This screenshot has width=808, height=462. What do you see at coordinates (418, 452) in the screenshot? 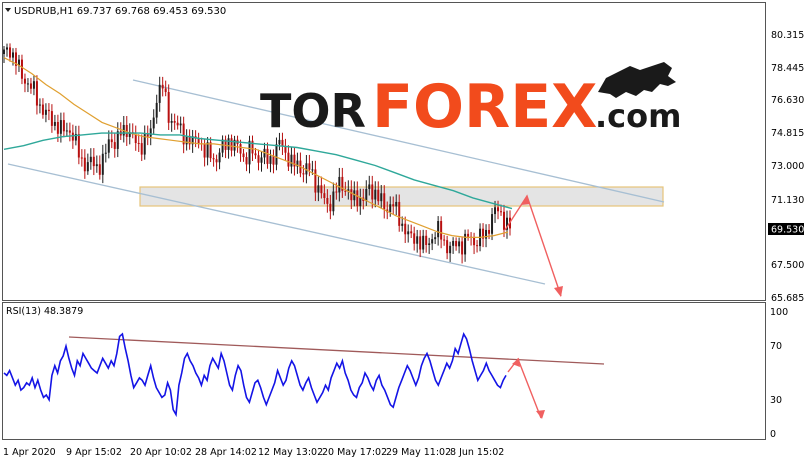
I see `time-tick: 29 May 11:02` at bounding box center [418, 452].